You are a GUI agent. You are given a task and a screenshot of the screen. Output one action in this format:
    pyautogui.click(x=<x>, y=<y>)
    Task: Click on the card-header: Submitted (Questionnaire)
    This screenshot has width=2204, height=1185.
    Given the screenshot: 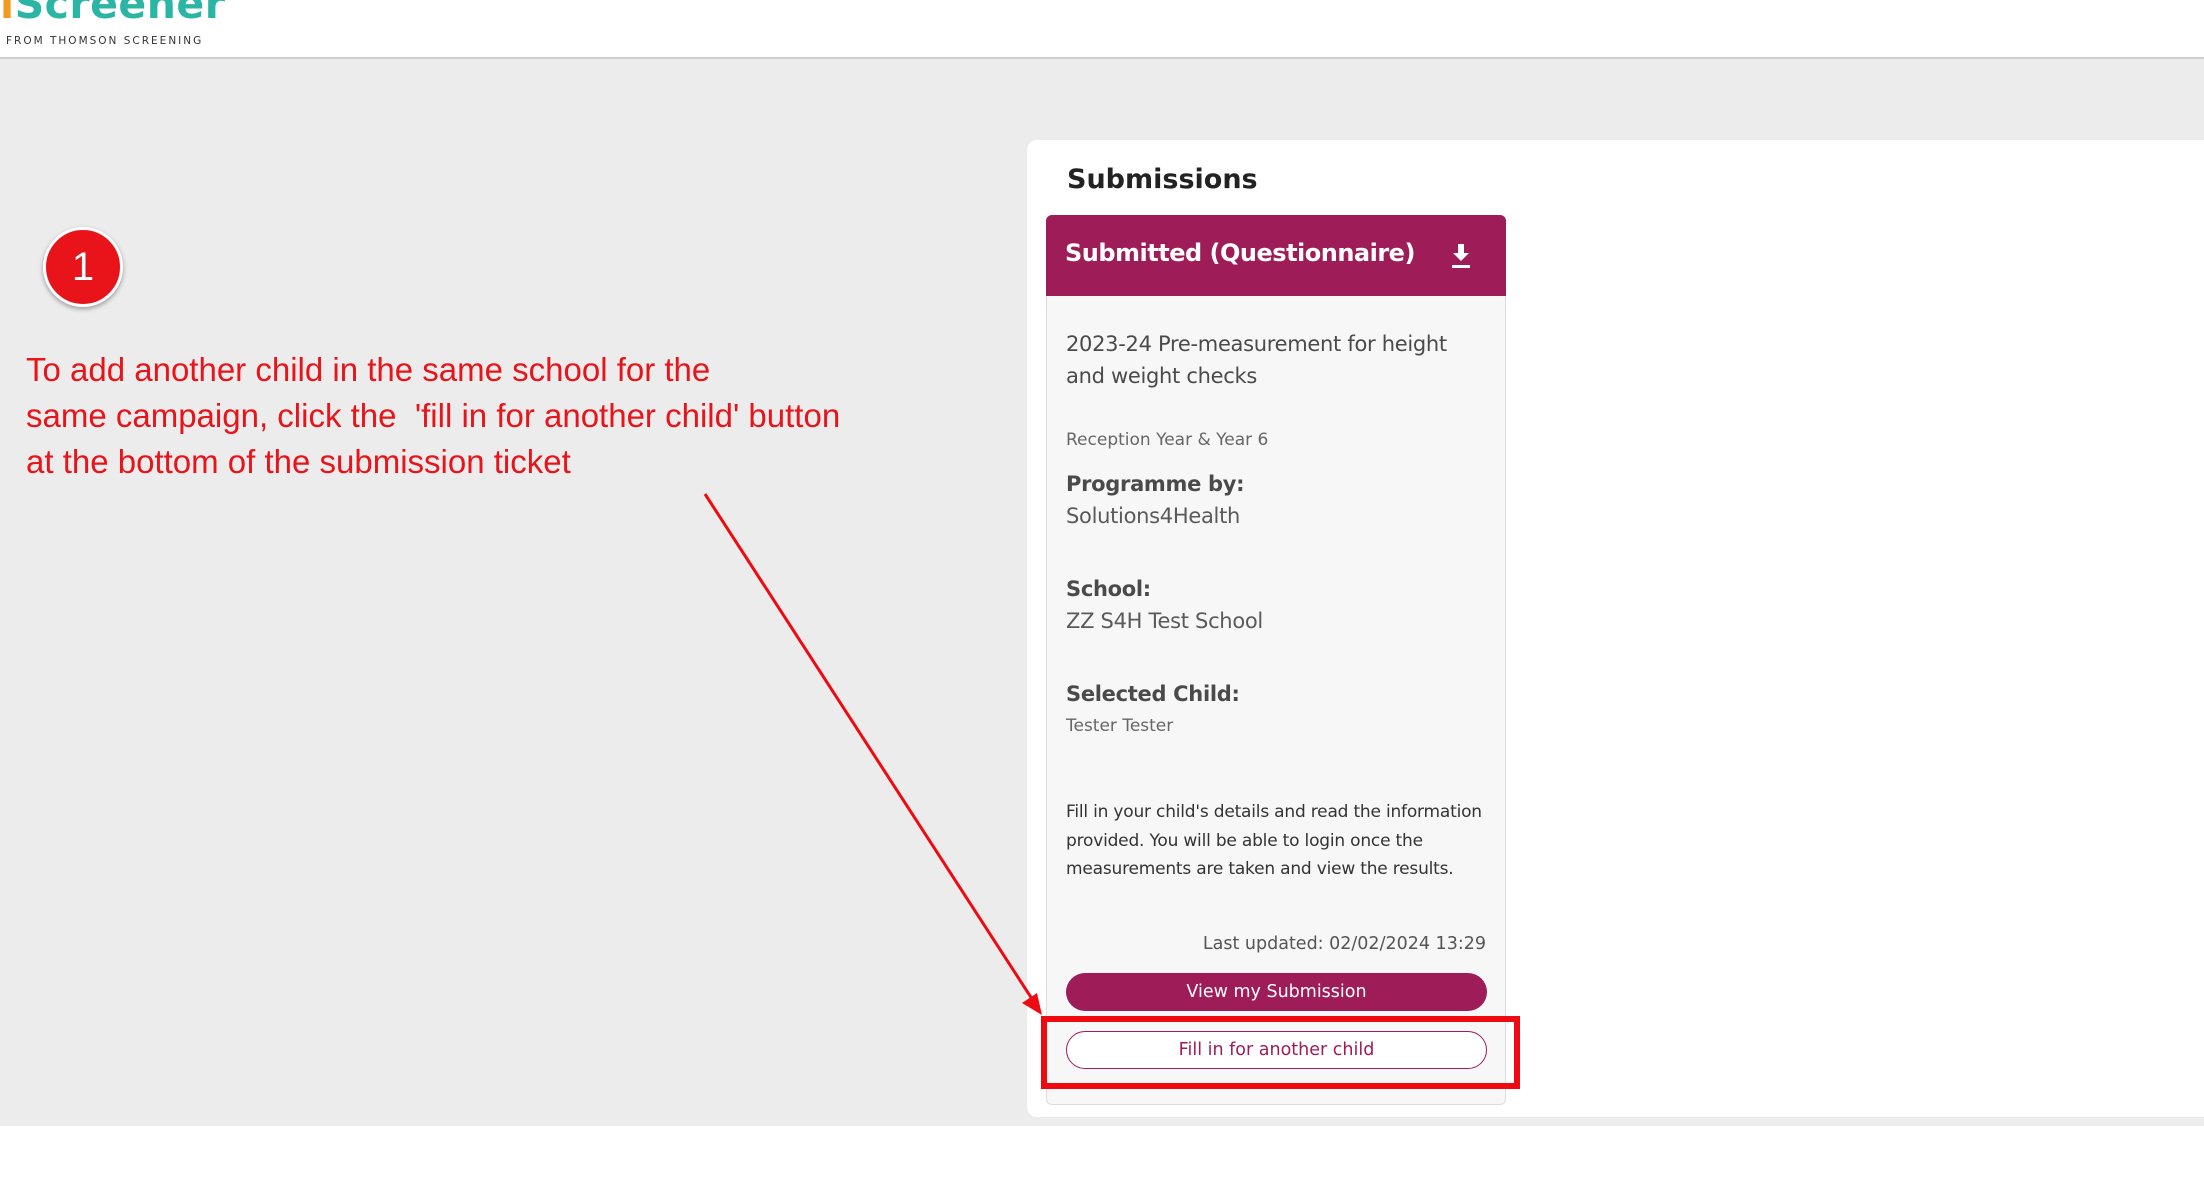 What is the action you would take?
    pyautogui.click(x=1276, y=255)
    